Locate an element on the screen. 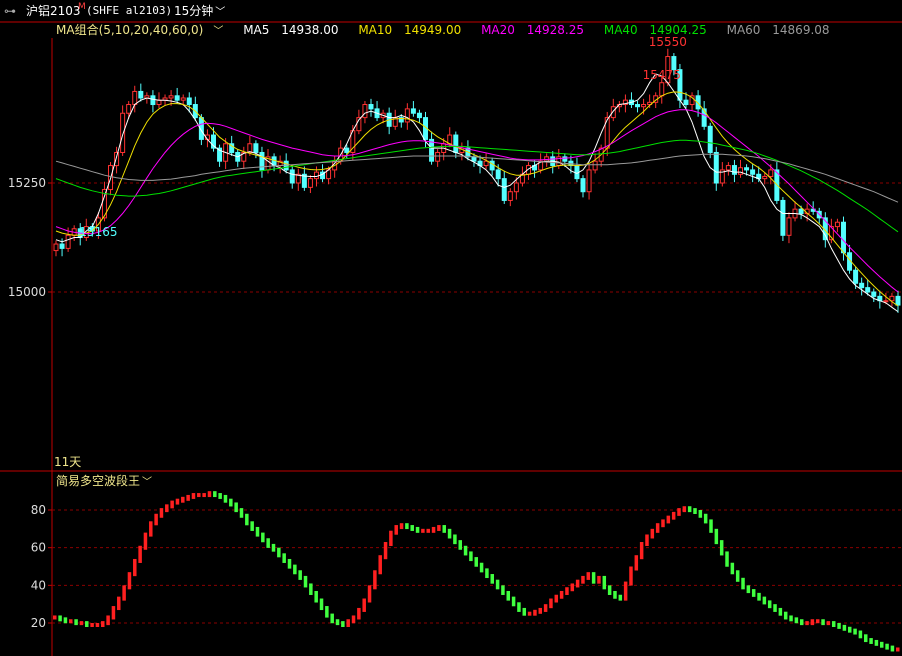 The height and width of the screenshot is (656, 902). price-annotation: 15165 is located at coordinates (98, 232).